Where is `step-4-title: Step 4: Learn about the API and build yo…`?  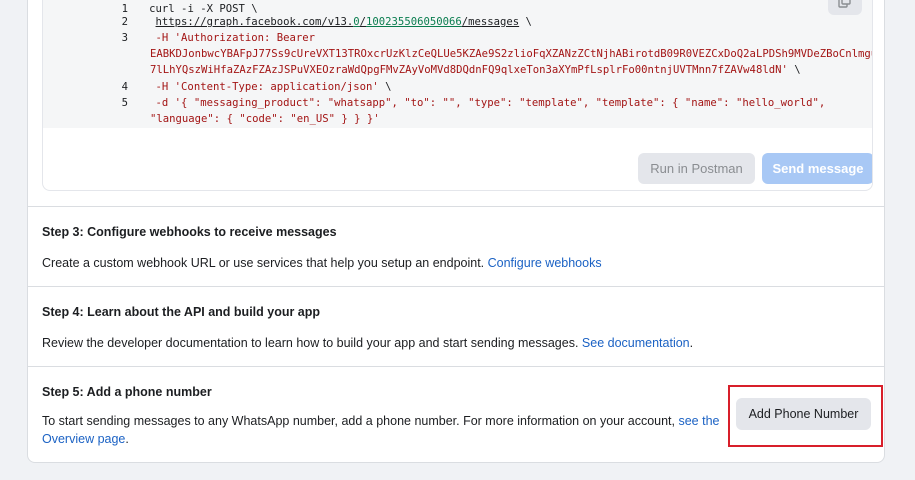 step-4-title: Step 4: Learn about the API and build yo… is located at coordinates (181, 312).